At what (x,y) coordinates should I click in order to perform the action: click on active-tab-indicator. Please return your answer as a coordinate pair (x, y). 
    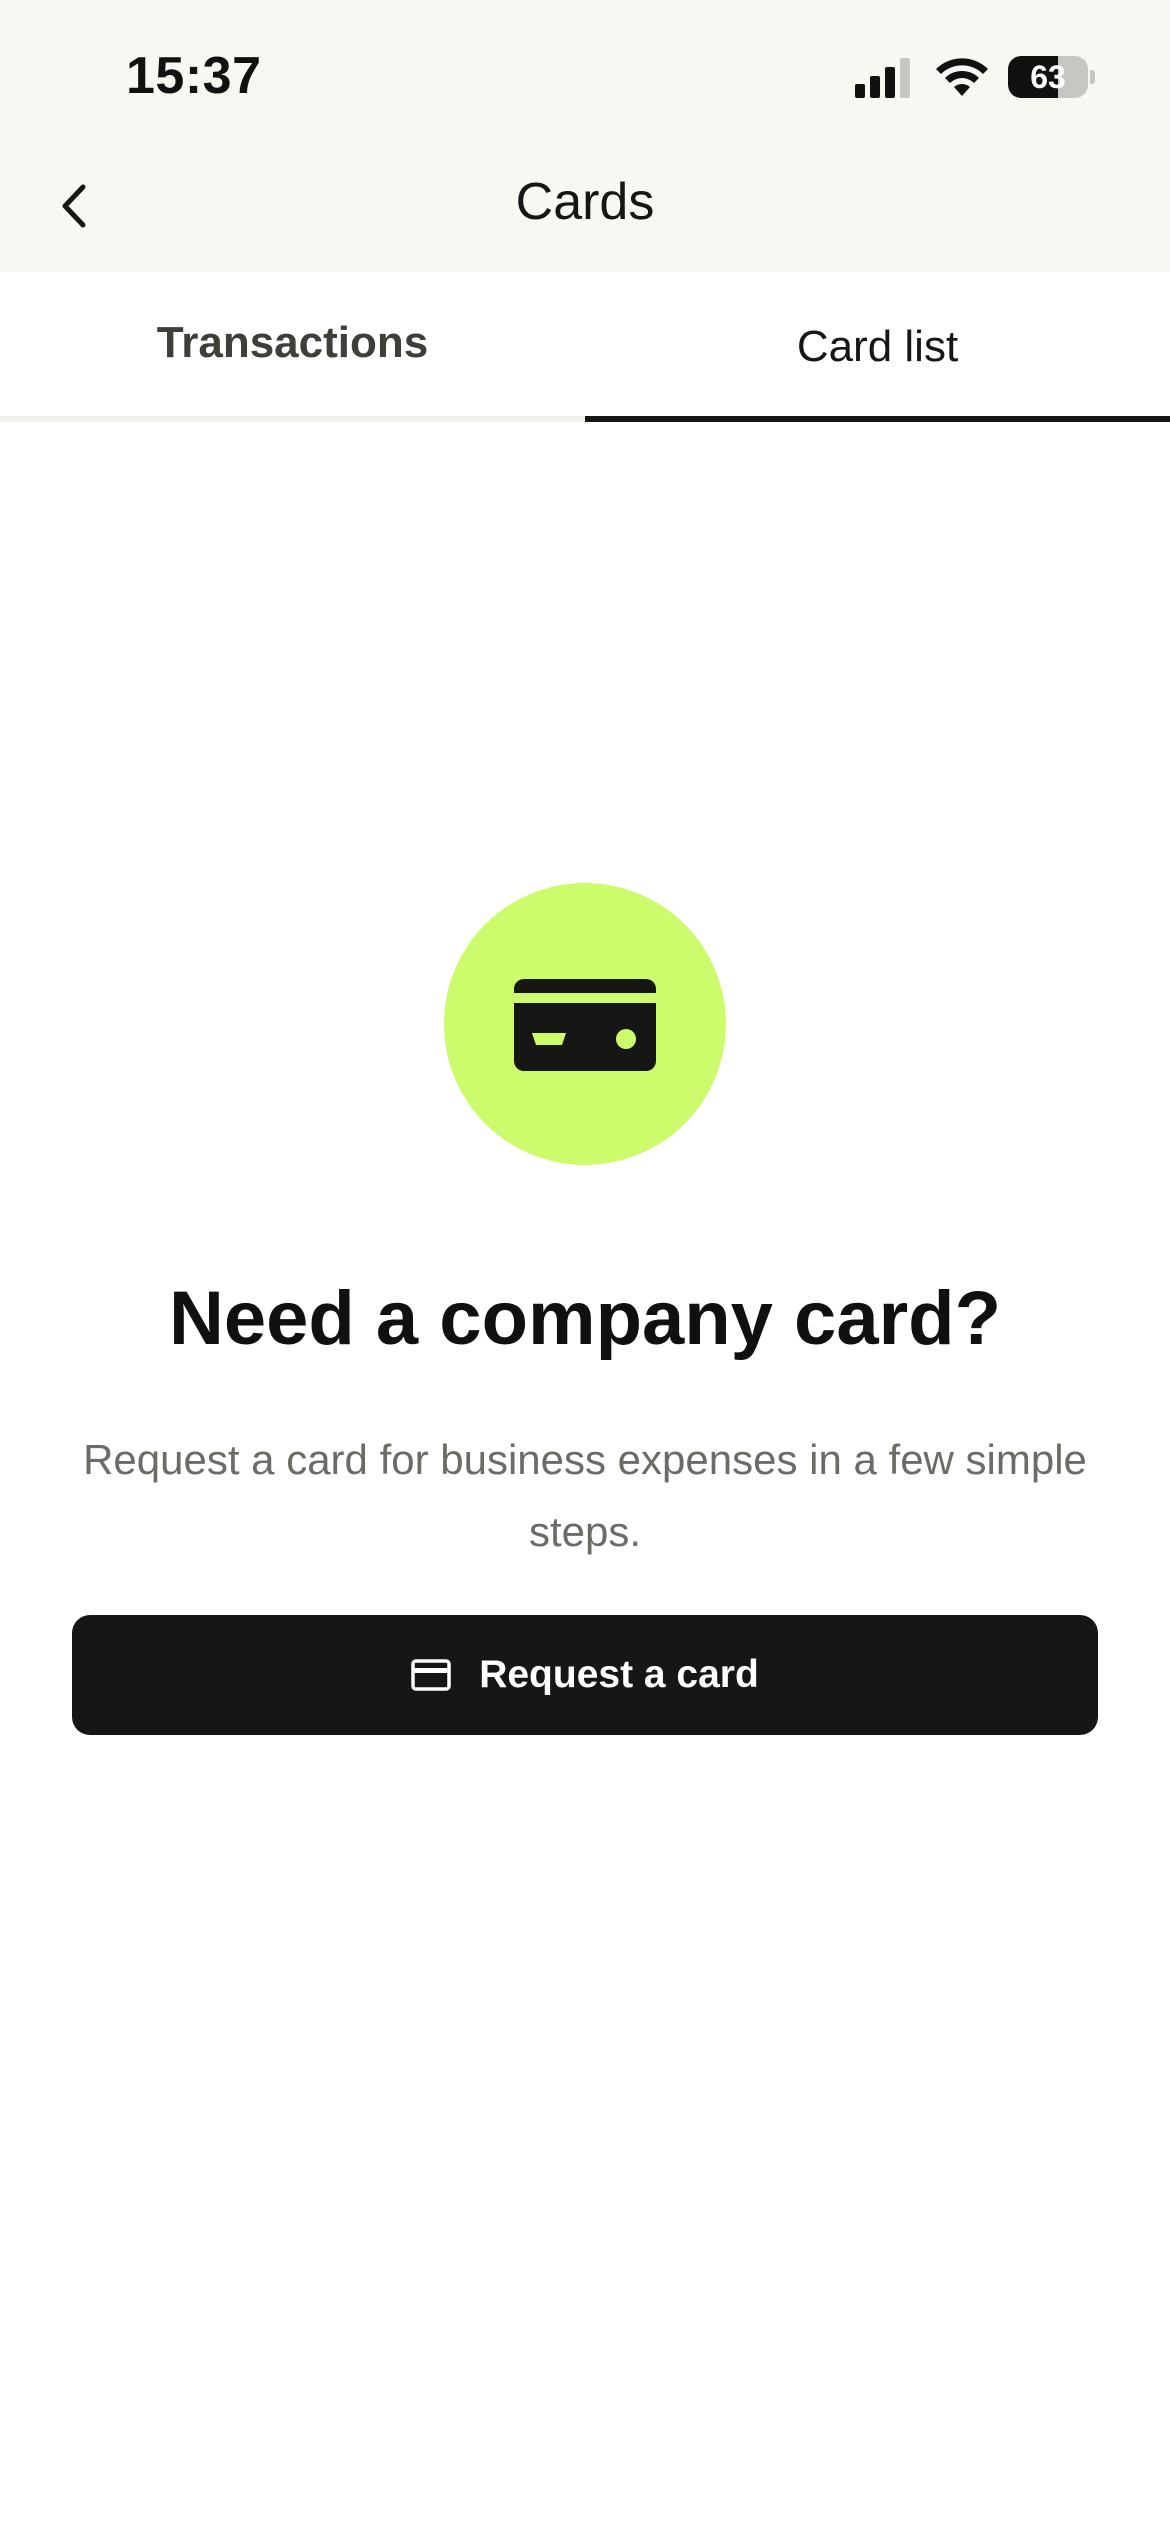
    Looking at the image, I should click on (877, 419).